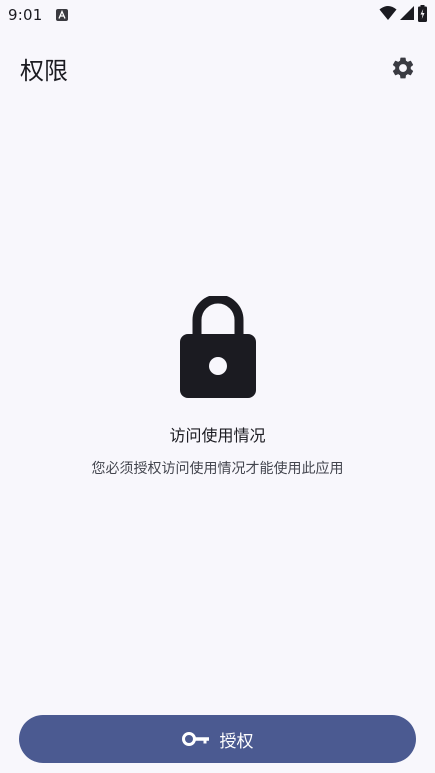 The image size is (435, 773). I want to click on top-app-bar: 权限, so click(217, 68).